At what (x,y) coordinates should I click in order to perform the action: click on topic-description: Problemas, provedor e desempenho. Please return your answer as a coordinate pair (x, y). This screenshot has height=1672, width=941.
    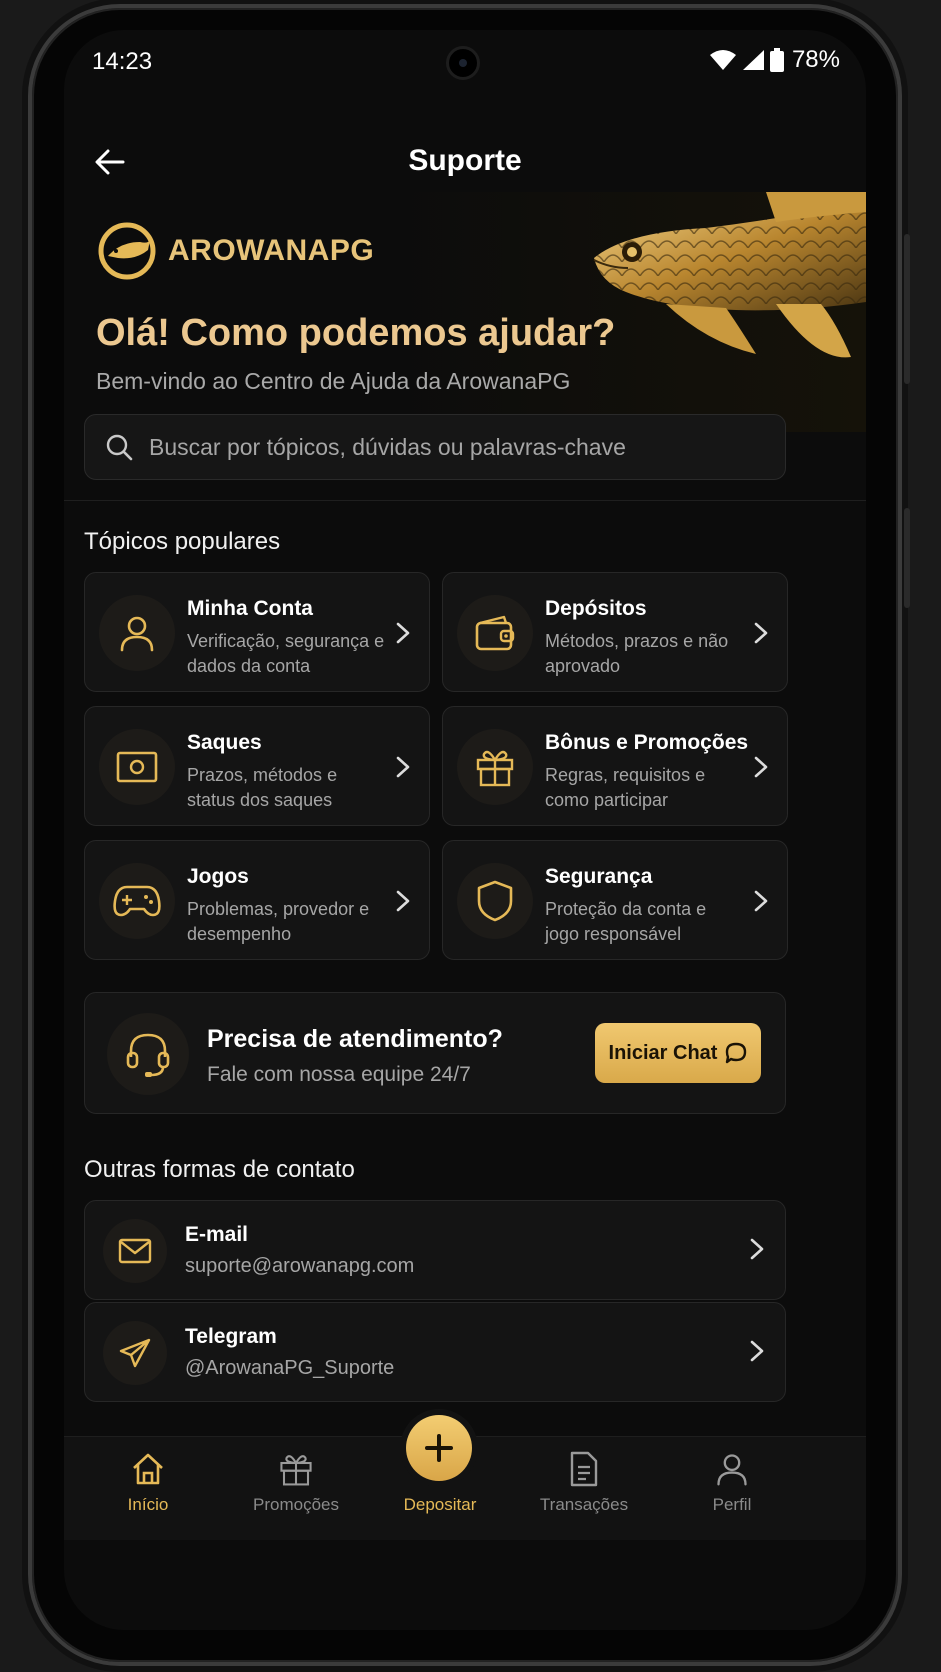
    Looking at the image, I should click on (278, 921).